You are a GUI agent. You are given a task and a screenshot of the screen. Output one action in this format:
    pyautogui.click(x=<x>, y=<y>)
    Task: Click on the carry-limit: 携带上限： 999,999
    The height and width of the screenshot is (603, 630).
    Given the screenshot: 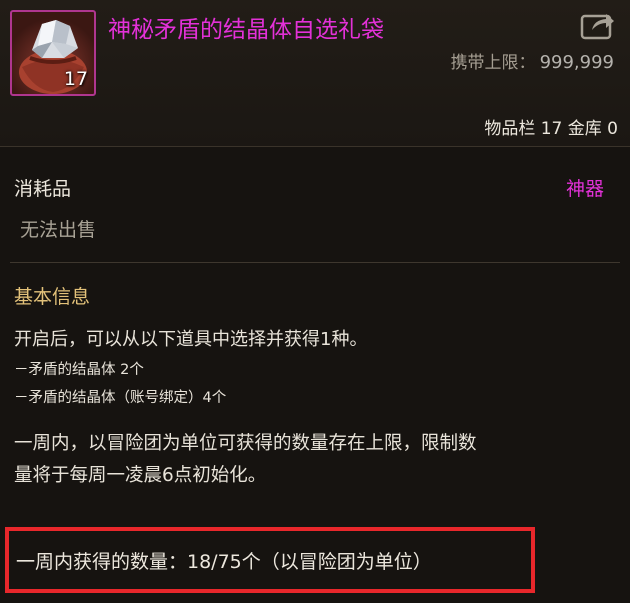 What is the action you would take?
    pyautogui.click(x=532, y=60)
    